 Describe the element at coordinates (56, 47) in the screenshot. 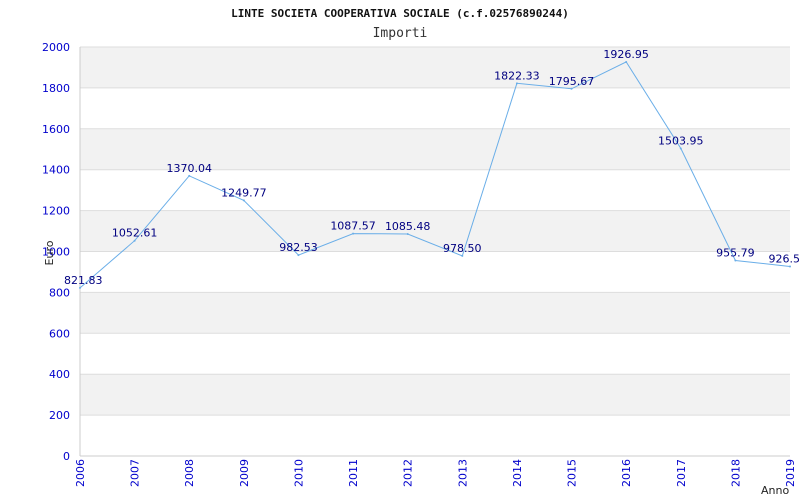

I see `y-tick-label: 2000` at that location.